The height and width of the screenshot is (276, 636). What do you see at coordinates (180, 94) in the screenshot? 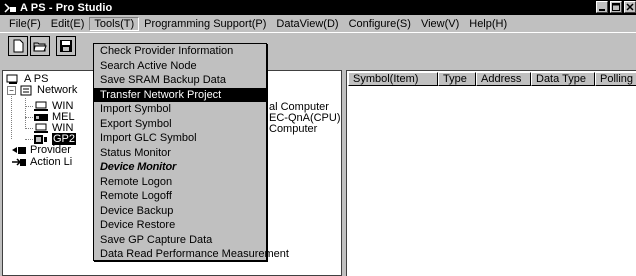
I see `menu-item-transfer-network: Transfer Network Project` at bounding box center [180, 94].